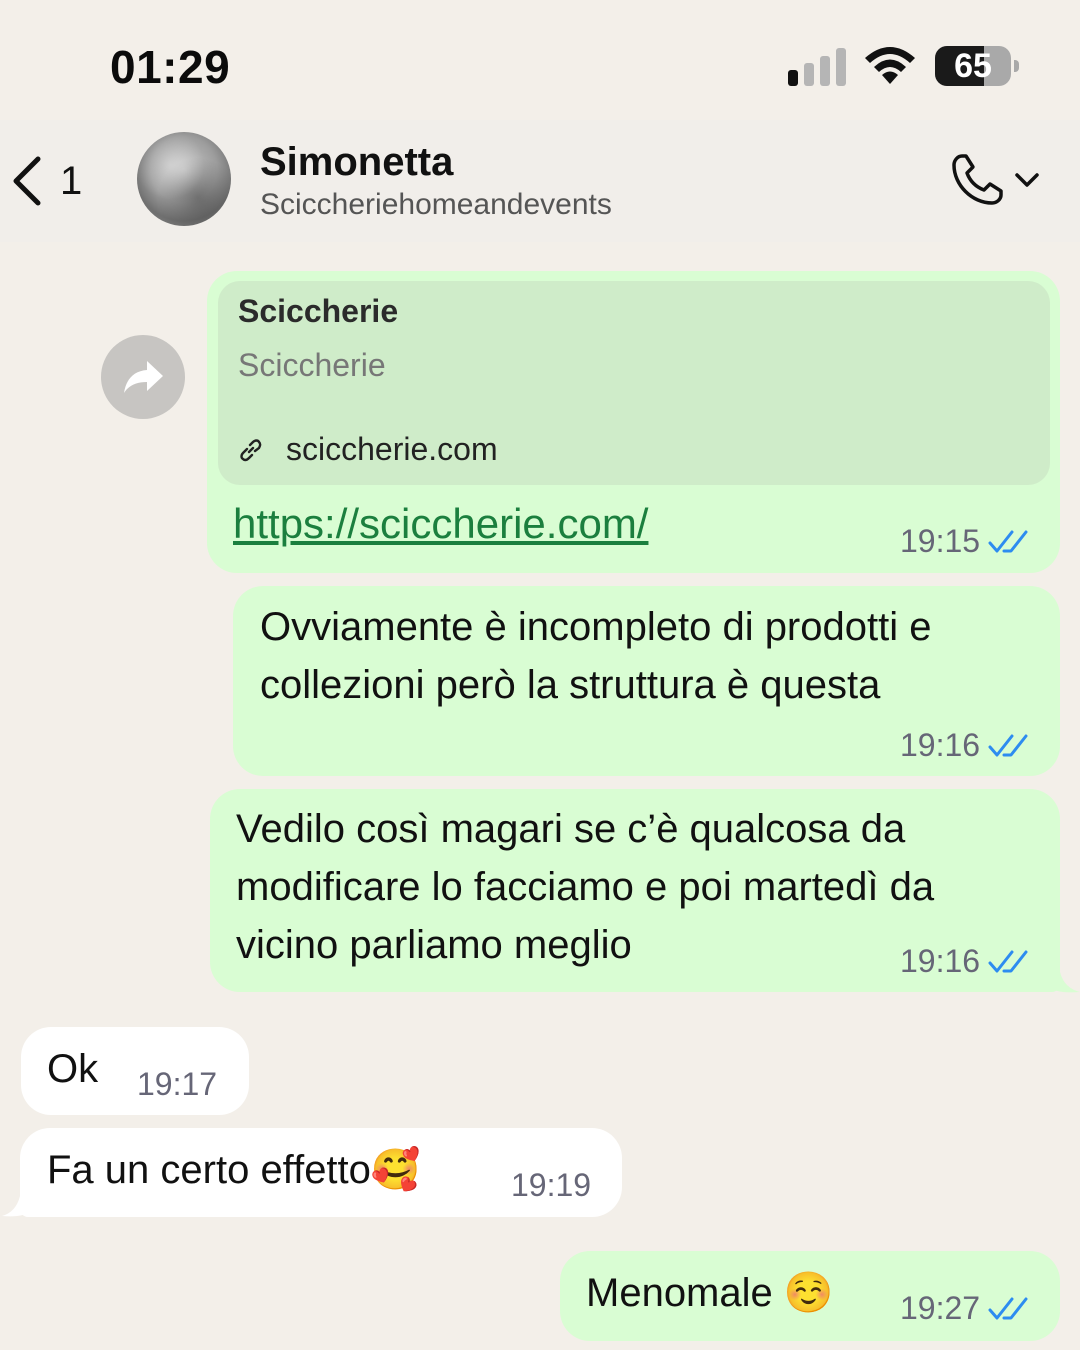 Image resolution: width=1080 pixels, height=1350 pixels. What do you see at coordinates (1027, 180) in the screenshot?
I see `chevron-down-icon` at bounding box center [1027, 180].